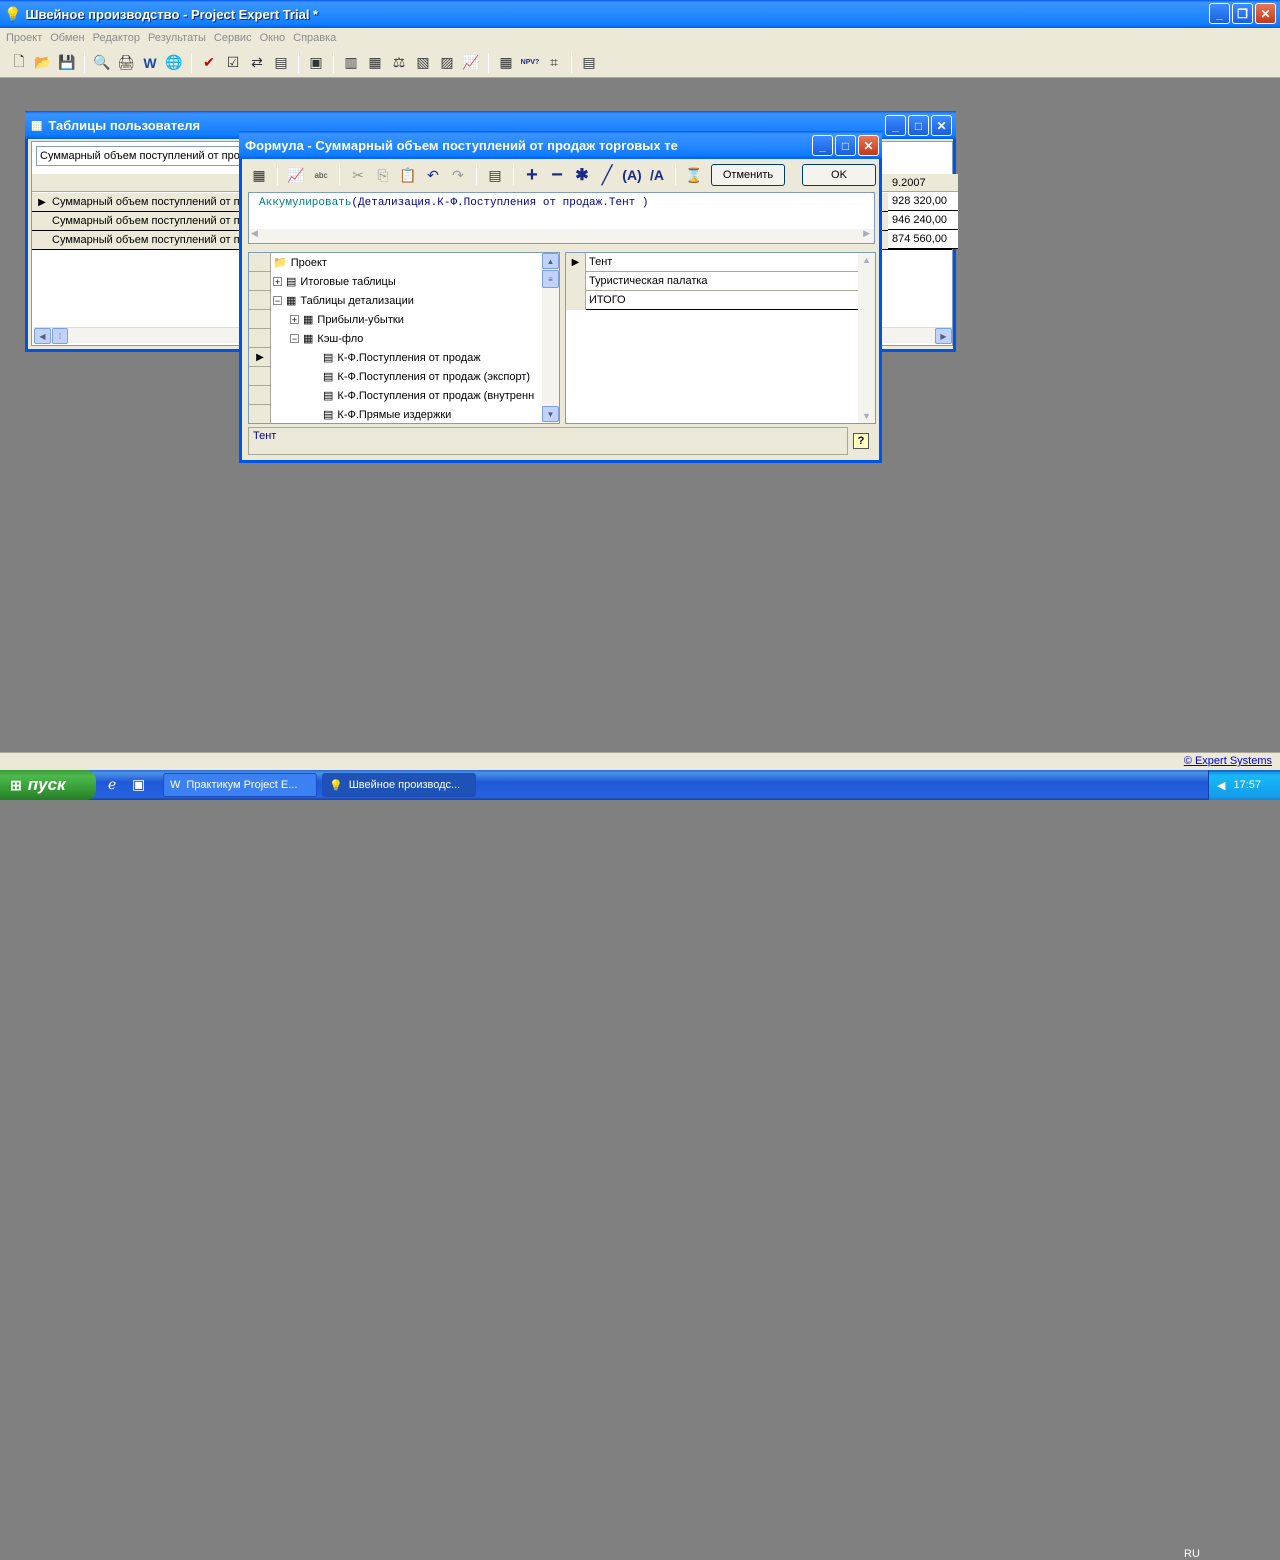  I want to click on multiply-icon: ✱, so click(582, 175).